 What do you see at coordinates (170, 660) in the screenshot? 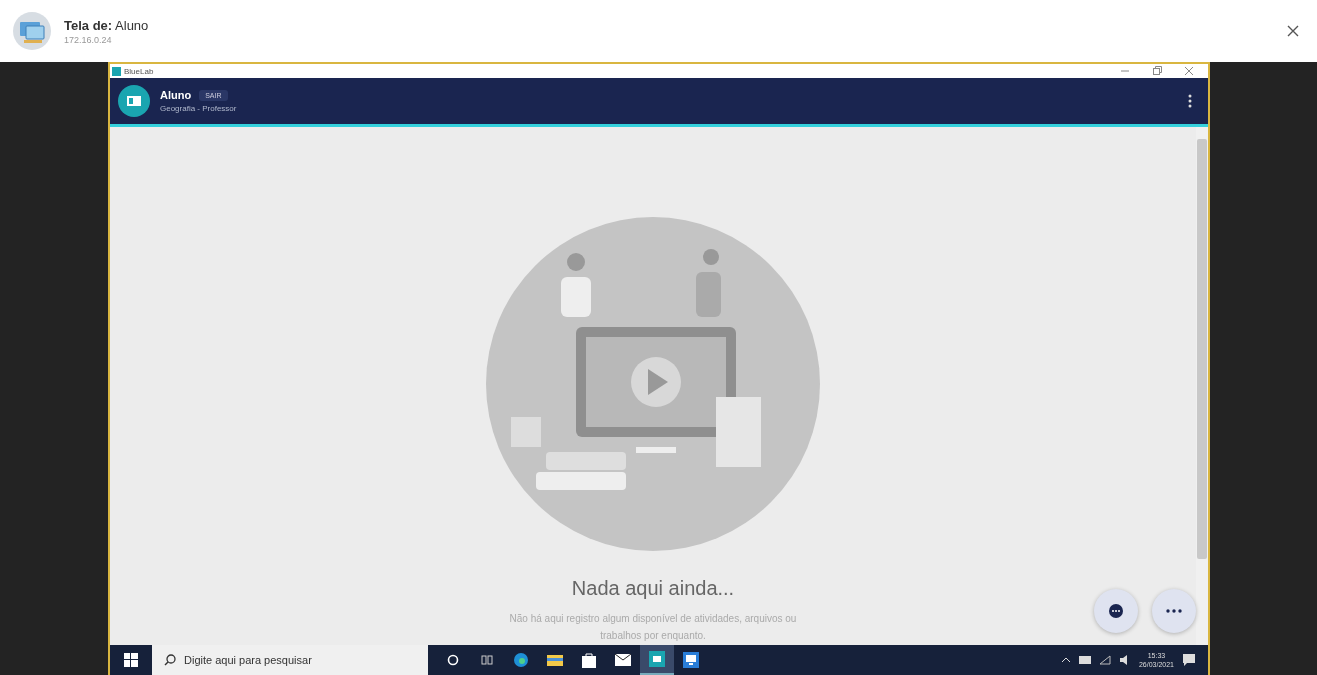
I see `search-icon` at bounding box center [170, 660].